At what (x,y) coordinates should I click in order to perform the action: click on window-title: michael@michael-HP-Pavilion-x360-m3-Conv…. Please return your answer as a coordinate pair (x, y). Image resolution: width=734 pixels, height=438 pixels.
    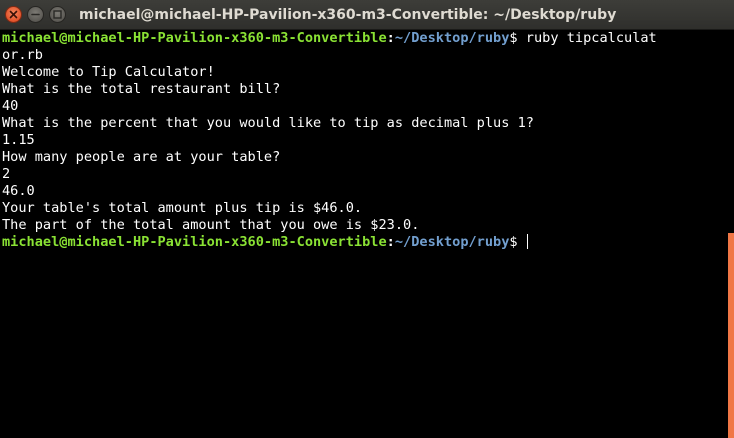
    Looking at the image, I should click on (348, 15).